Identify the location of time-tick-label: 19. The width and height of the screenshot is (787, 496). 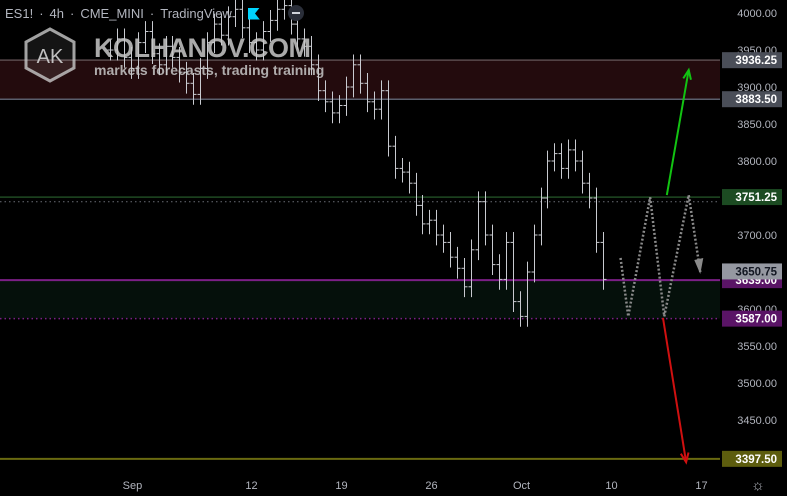
(341, 486).